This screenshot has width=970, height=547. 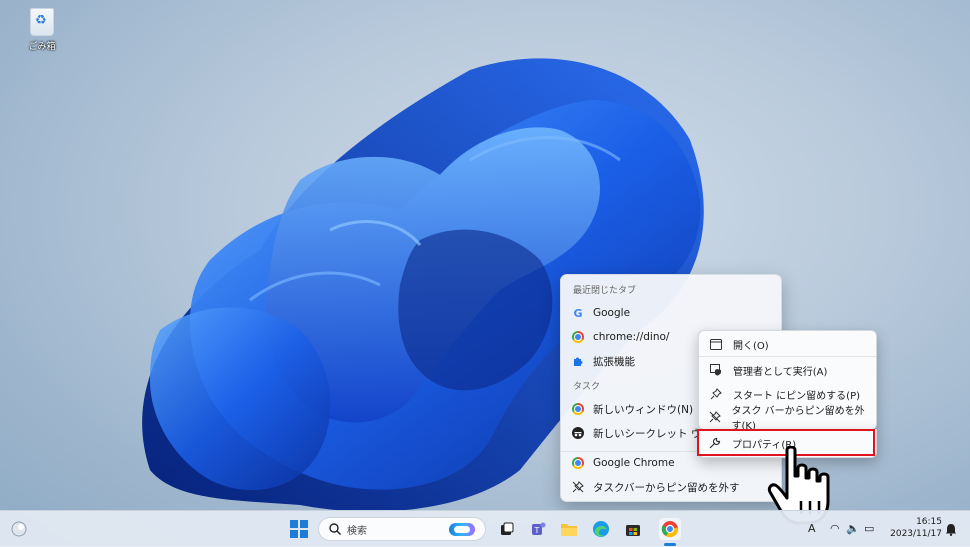 I want to click on notification-bell-icon, so click(x=951, y=529).